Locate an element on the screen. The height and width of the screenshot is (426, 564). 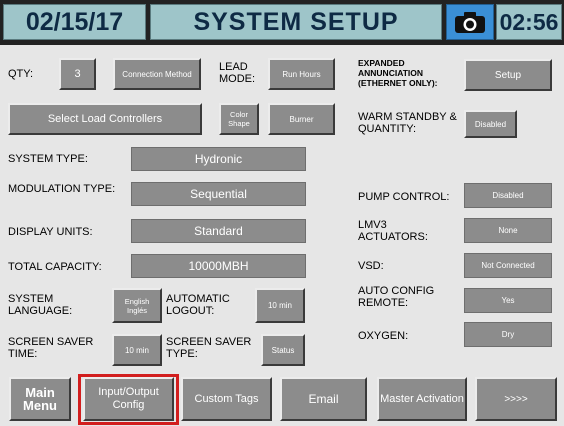
camera-icon is located at coordinates (470, 22).